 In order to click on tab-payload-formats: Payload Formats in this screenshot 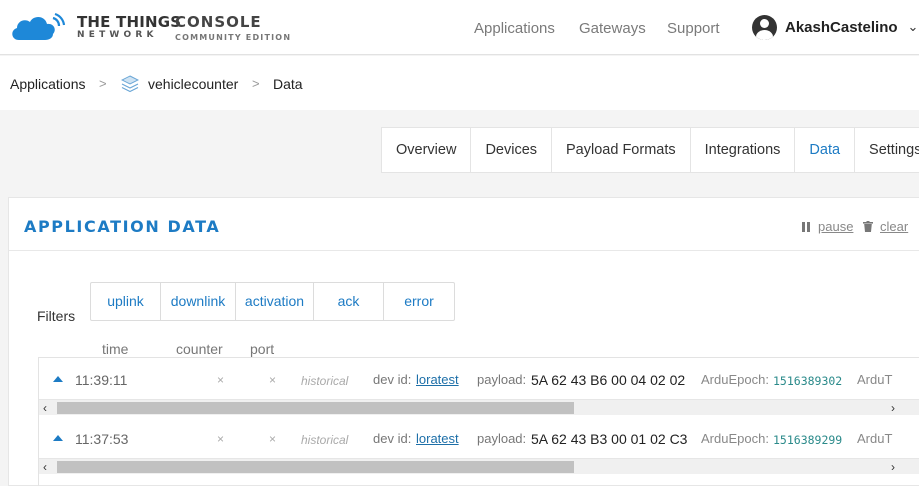, I will do `click(621, 150)`.